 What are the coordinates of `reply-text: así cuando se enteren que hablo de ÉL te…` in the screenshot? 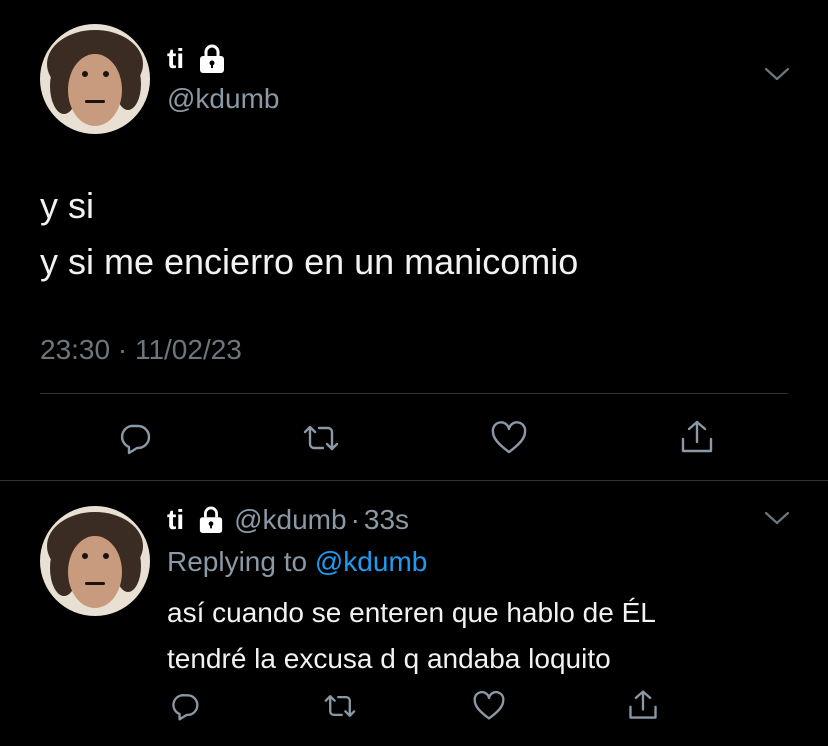 It's located at (411, 636).